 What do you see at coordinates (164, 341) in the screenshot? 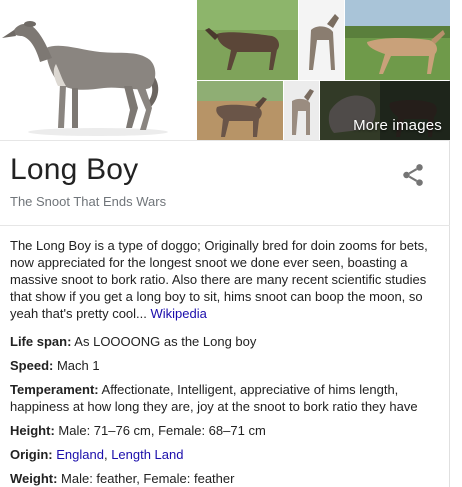
I see `fact-value: As LOOOONG as the Long boy` at bounding box center [164, 341].